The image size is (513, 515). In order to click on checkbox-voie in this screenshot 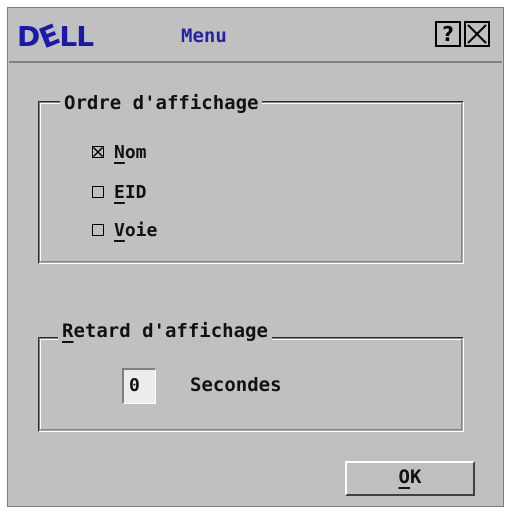, I will do `click(98, 230)`.